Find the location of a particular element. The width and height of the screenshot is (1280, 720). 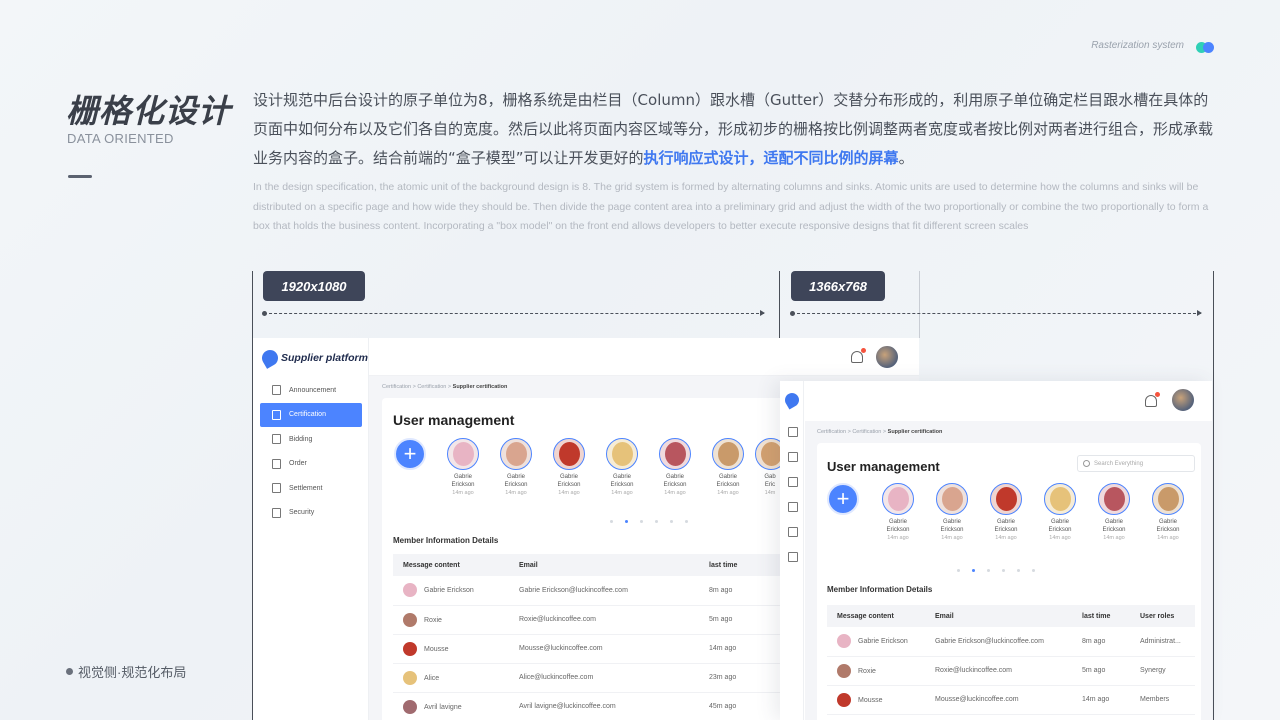

order-icon is located at coordinates (793, 507).